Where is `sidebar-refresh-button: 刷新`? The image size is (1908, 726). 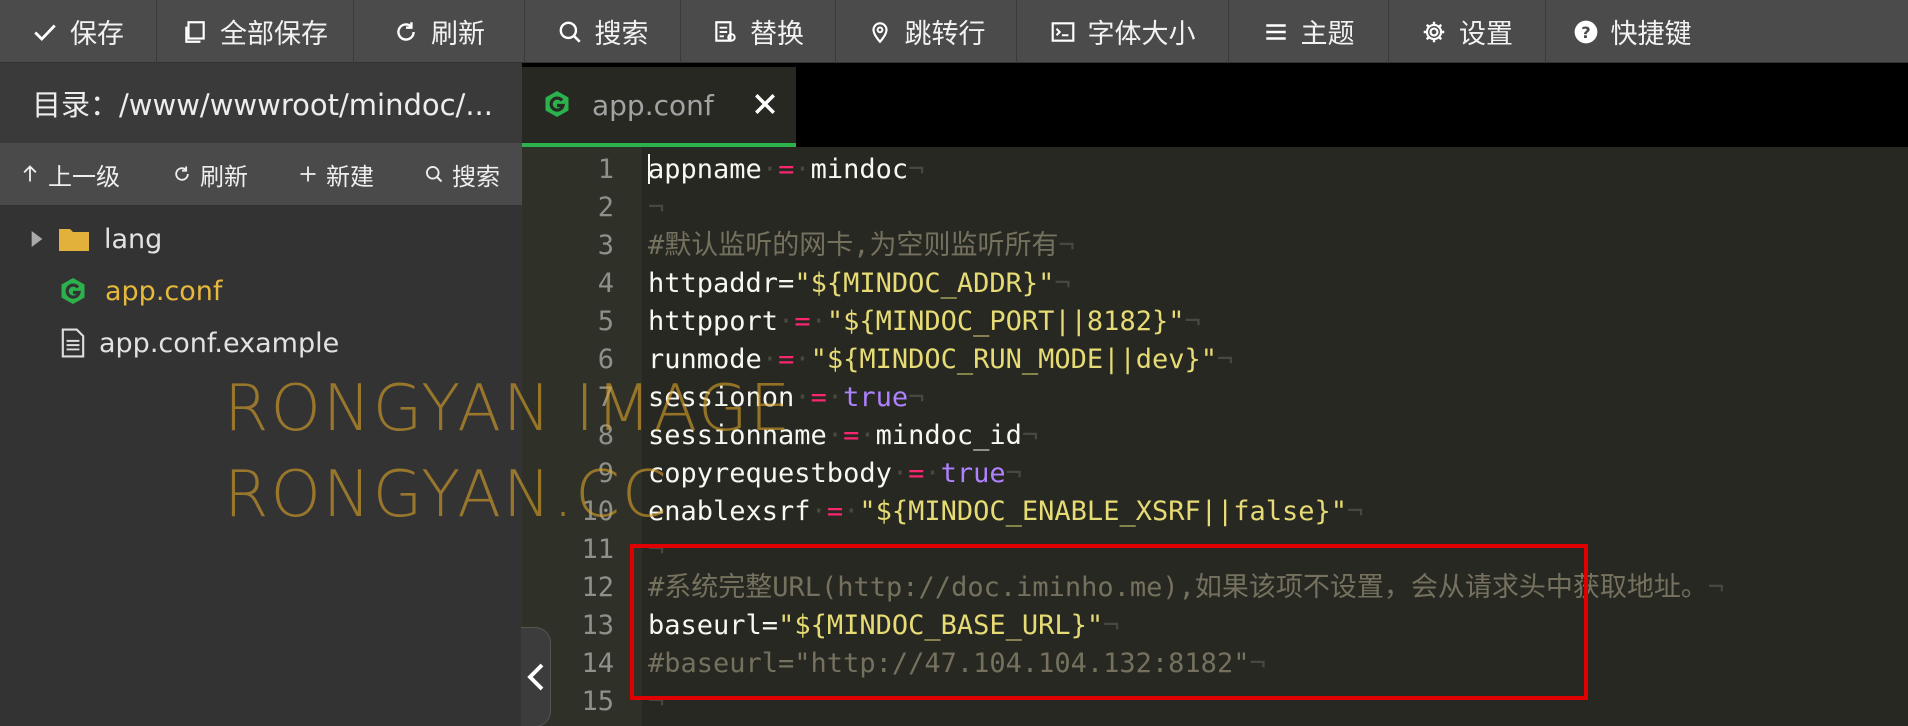 sidebar-refresh-button: 刷新 is located at coordinates (235, 174).